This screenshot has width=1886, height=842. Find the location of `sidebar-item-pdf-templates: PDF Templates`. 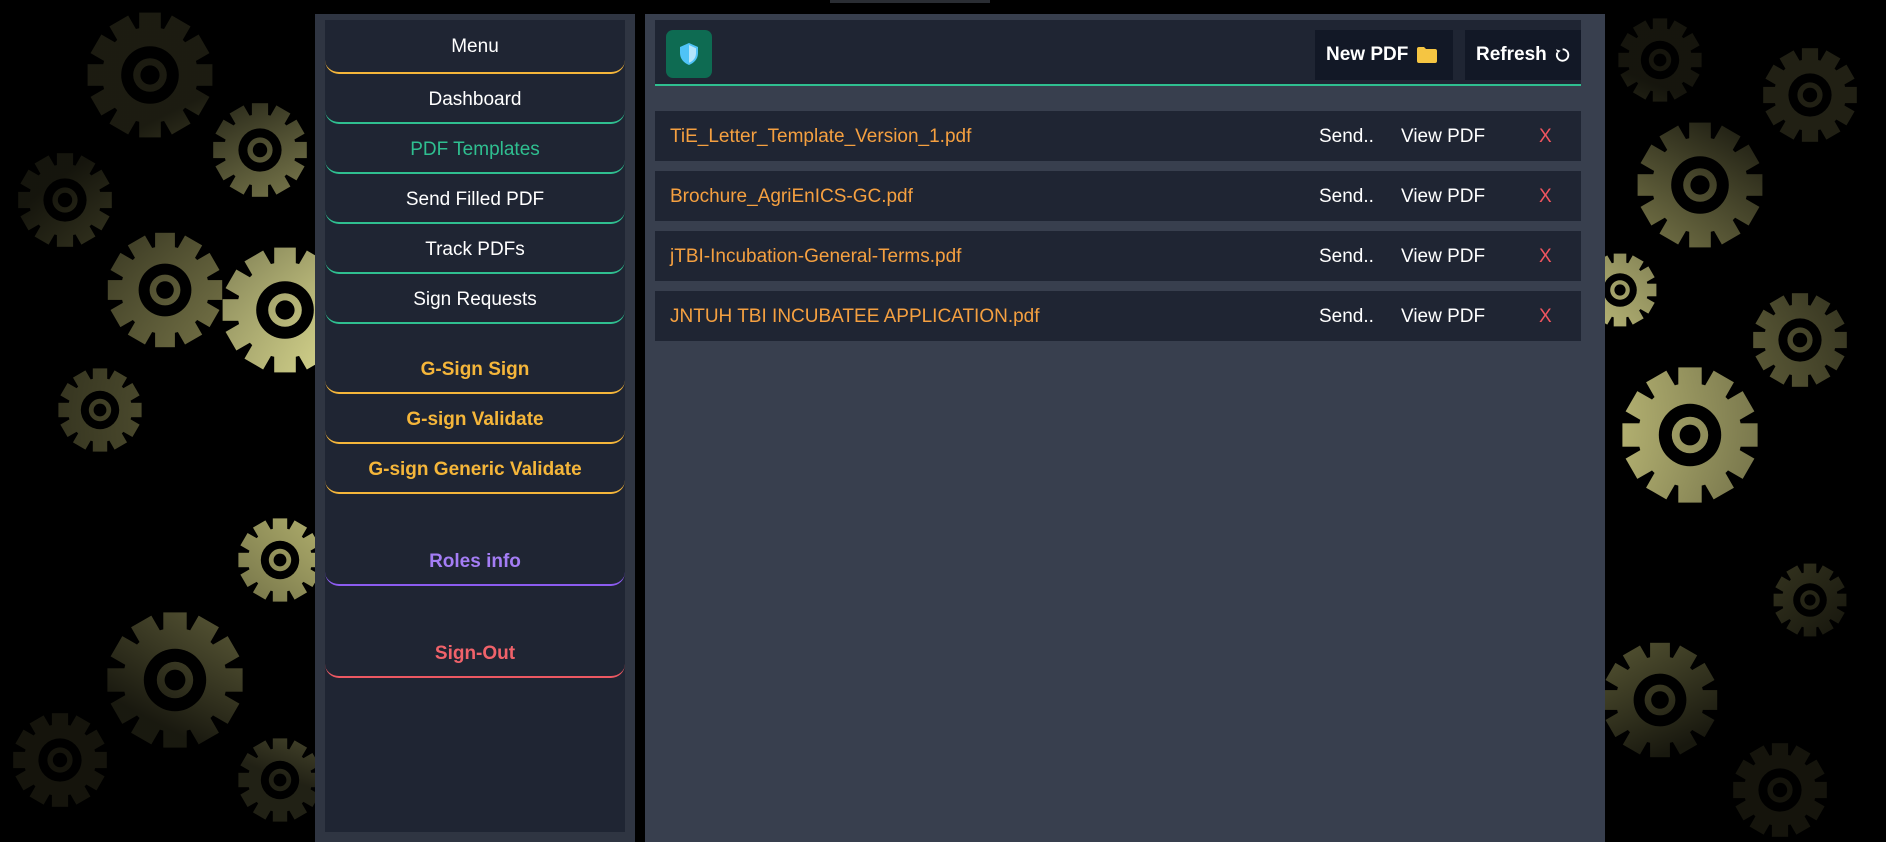

sidebar-item-pdf-templates: PDF Templates is located at coordinates (475, 149).